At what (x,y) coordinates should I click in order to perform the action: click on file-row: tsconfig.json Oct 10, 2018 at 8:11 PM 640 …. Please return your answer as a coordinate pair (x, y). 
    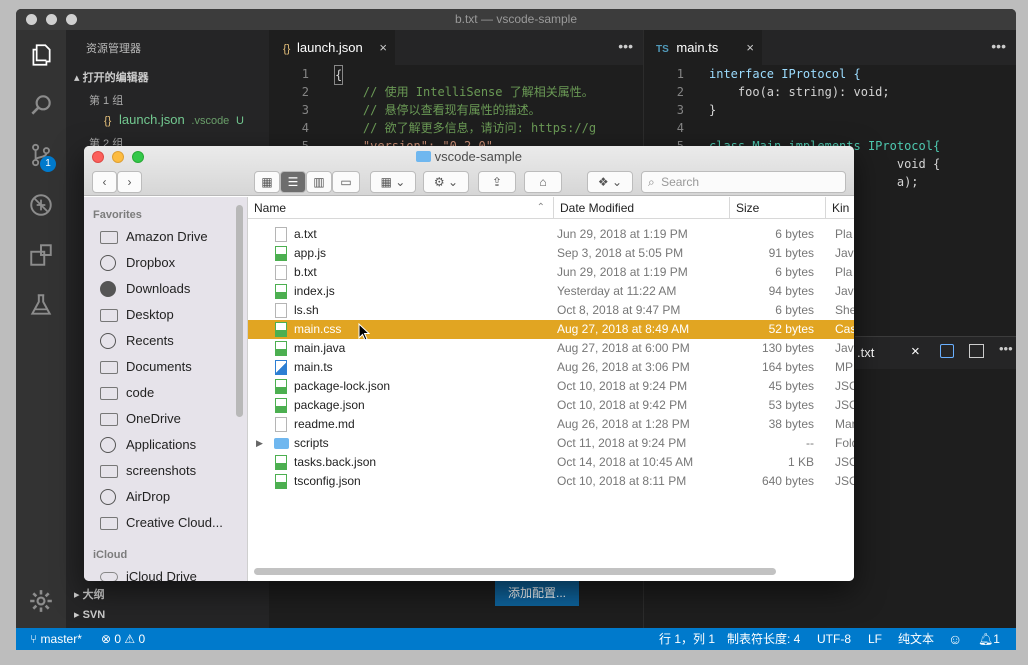
    Looking at the image, I should click on (551, 481).